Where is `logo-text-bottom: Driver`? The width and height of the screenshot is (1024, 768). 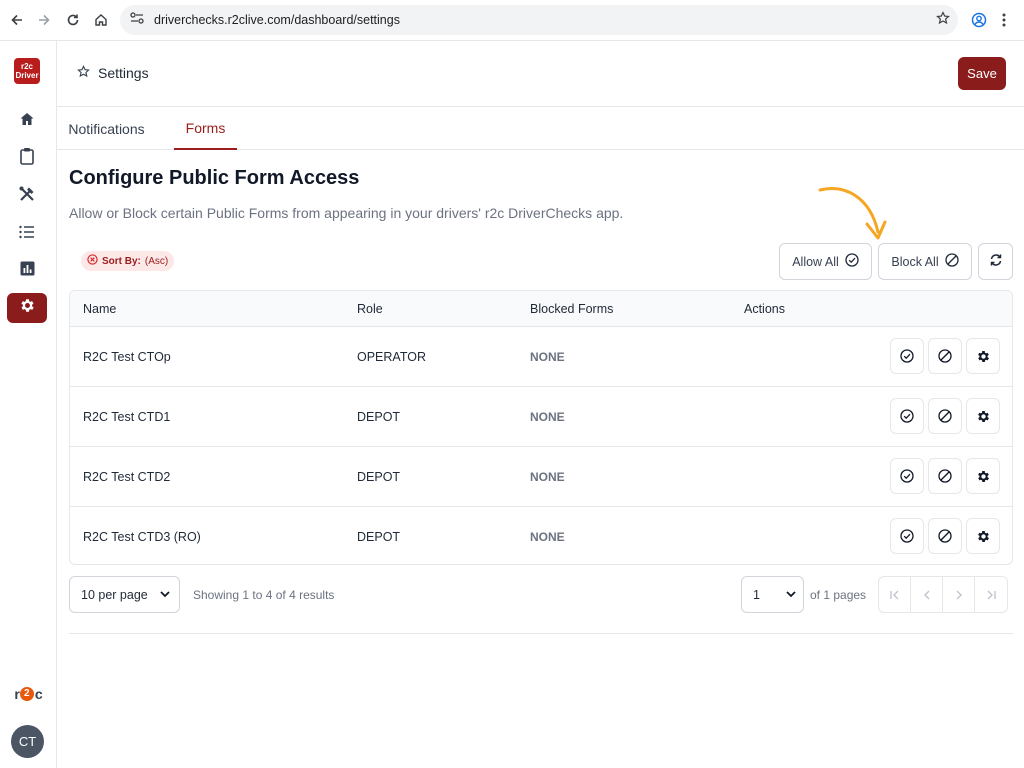 logo-text-bottom: Driver is located at coordinates (27, 75).